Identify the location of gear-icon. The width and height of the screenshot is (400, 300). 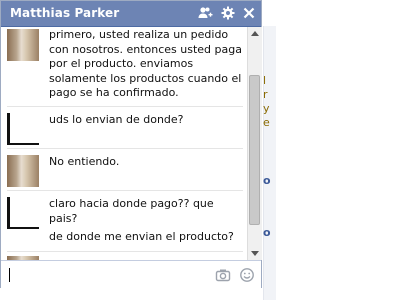
(228, 13).